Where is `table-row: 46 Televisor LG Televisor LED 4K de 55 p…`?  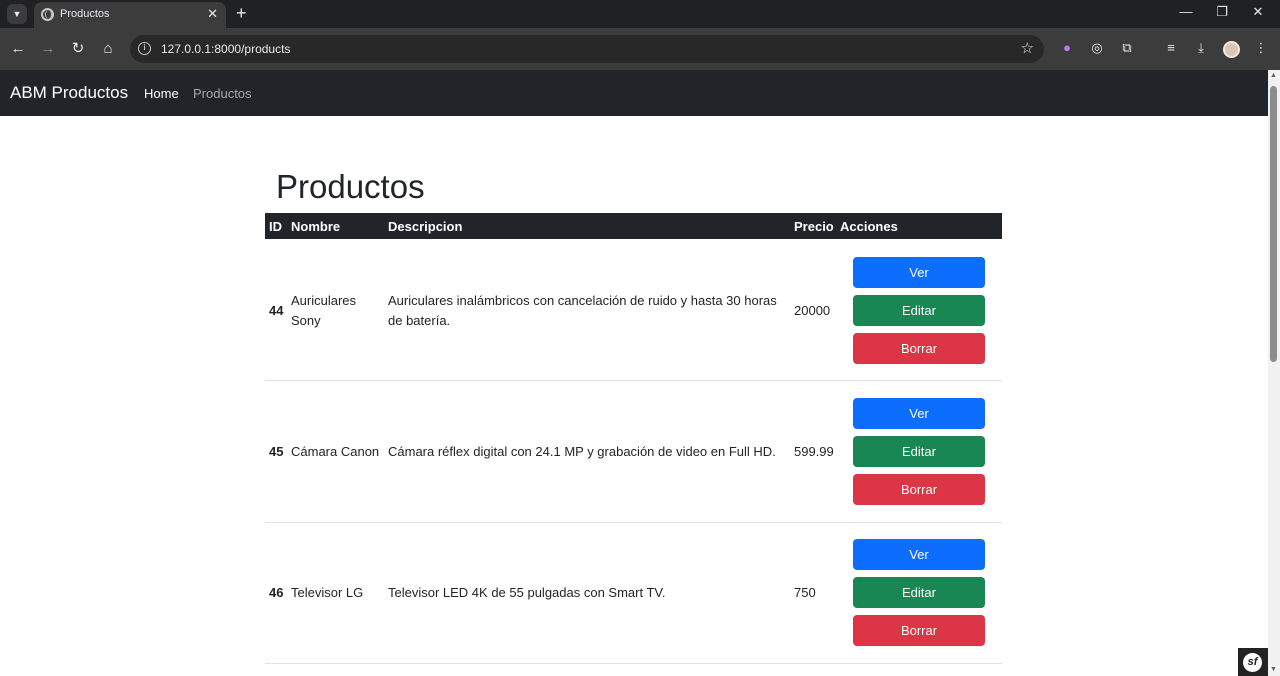
table-row: 46 Televisor LG Televisor LED 4K de 55 p… is located at coordinates (633, 593).